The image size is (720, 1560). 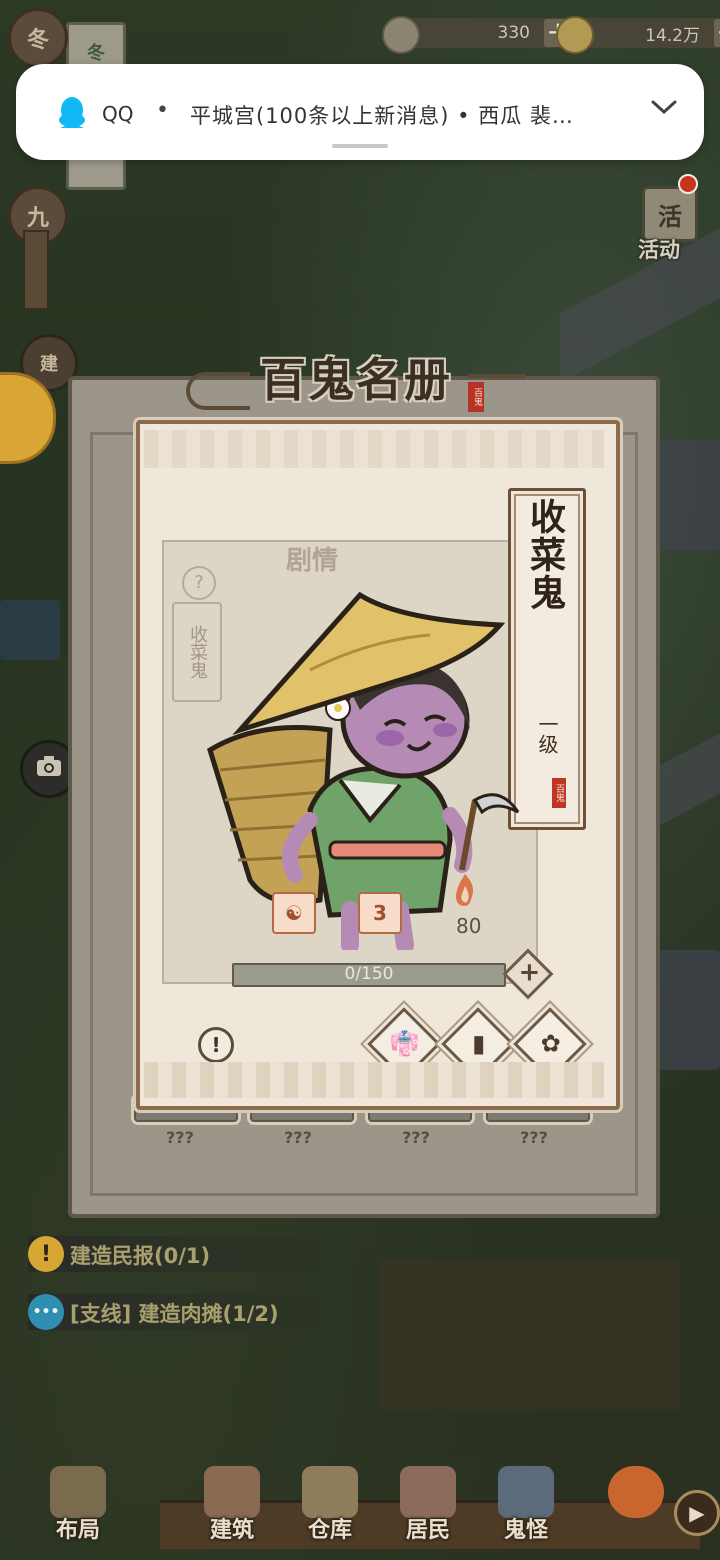 What do you see at coordinates (717, 32) in the screenshot?
I see `add-coin-button: +` at bounding box center [717, 32].